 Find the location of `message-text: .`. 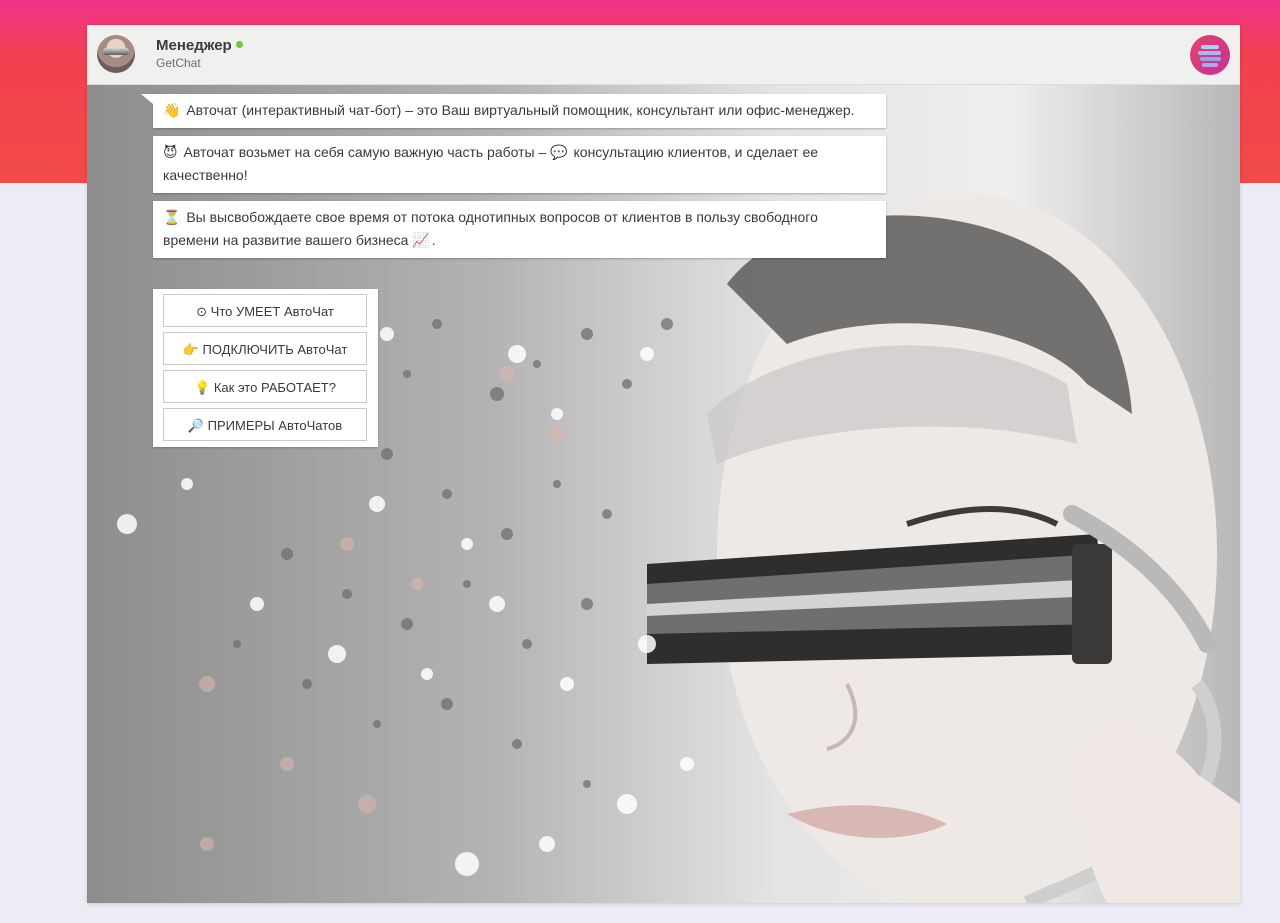

message-text: . is located at coordinates (433, 240).